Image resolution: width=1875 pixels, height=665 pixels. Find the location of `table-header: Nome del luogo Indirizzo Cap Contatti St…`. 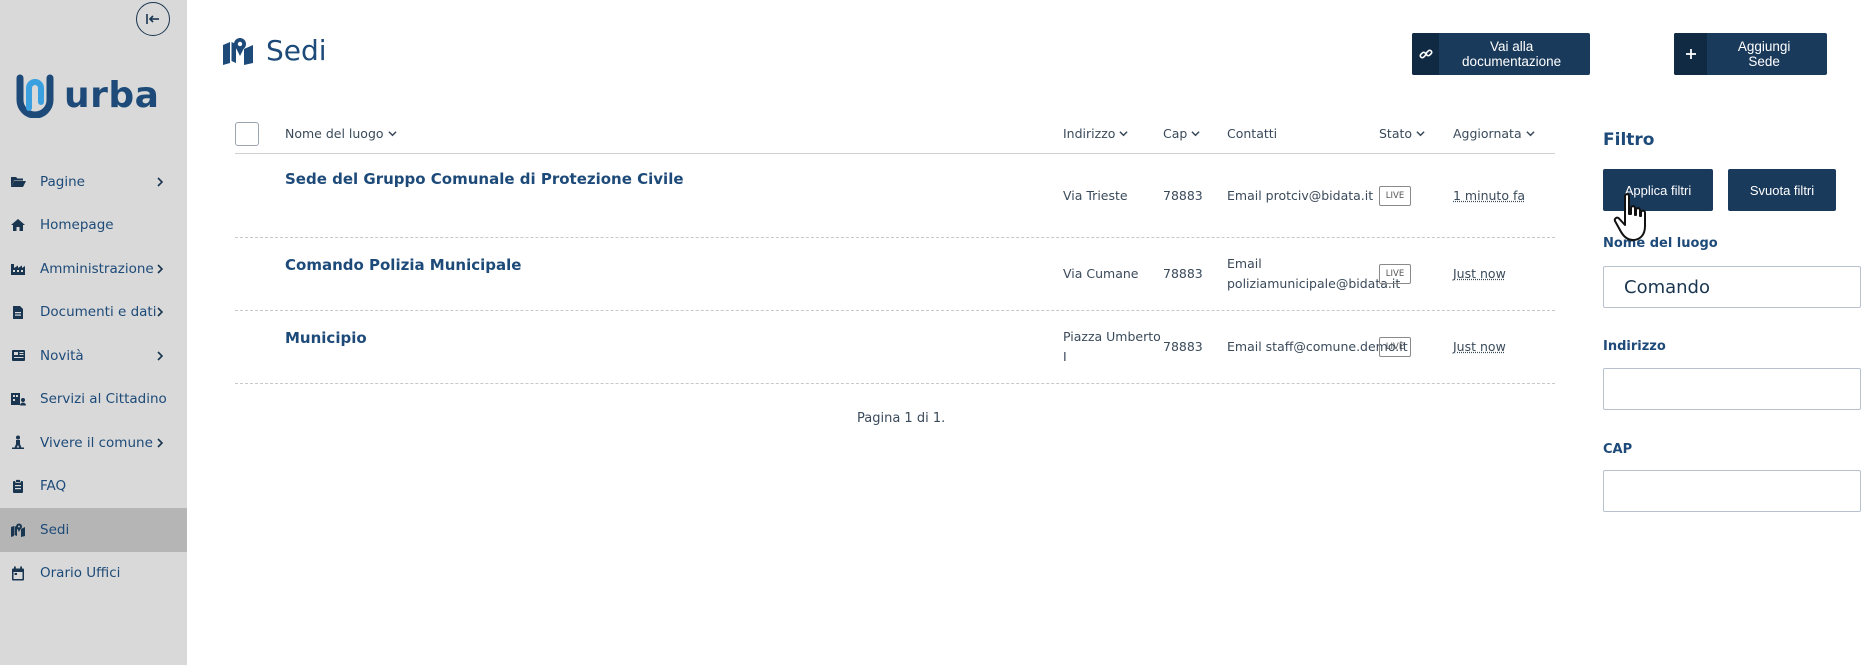

table-header: Nome del luogo Indirizzo Cap Contatti St… is located at coordinates (895, 137).